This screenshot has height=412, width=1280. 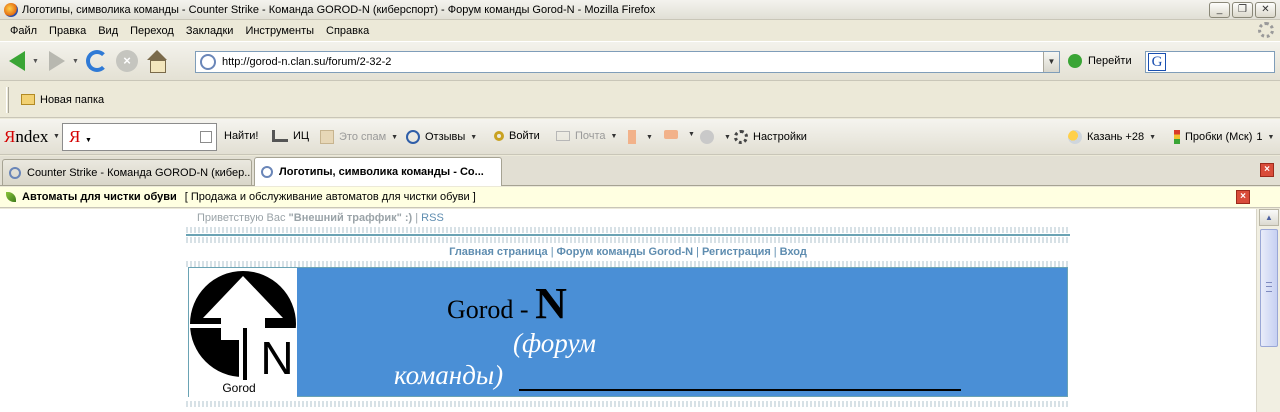 What do you see at coordinates (99, 197) in the screenshot?
I see `ad-title-link: Автоматы для чистки обуви` at bounding box center [99, 197].